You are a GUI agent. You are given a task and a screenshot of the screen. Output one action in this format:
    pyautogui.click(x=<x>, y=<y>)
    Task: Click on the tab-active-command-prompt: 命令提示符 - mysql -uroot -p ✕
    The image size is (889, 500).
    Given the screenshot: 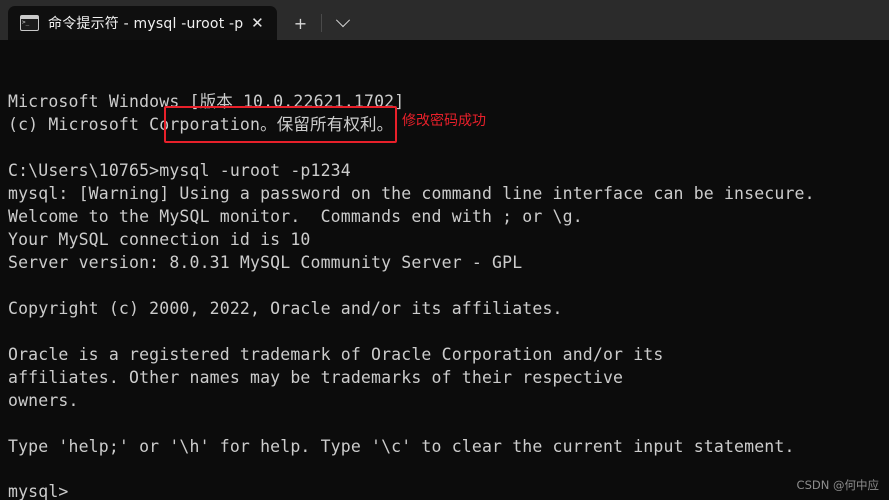 What is the action you would take?
    pyautogui.click(x=143, y=23)
    